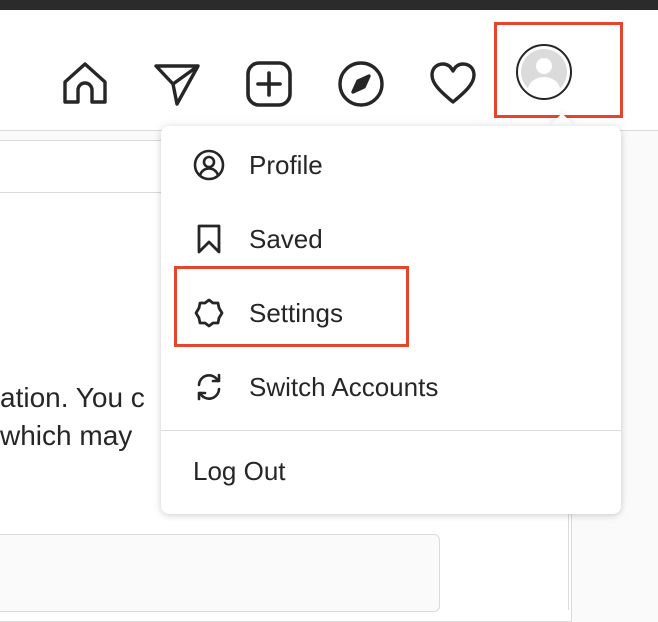 Image resolution: width=658 pixels, height=622 pixels. I want to click on new-post-icon, so click(269, 84).